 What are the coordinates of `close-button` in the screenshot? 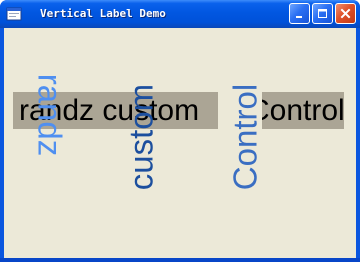 It's located at (345, 13).